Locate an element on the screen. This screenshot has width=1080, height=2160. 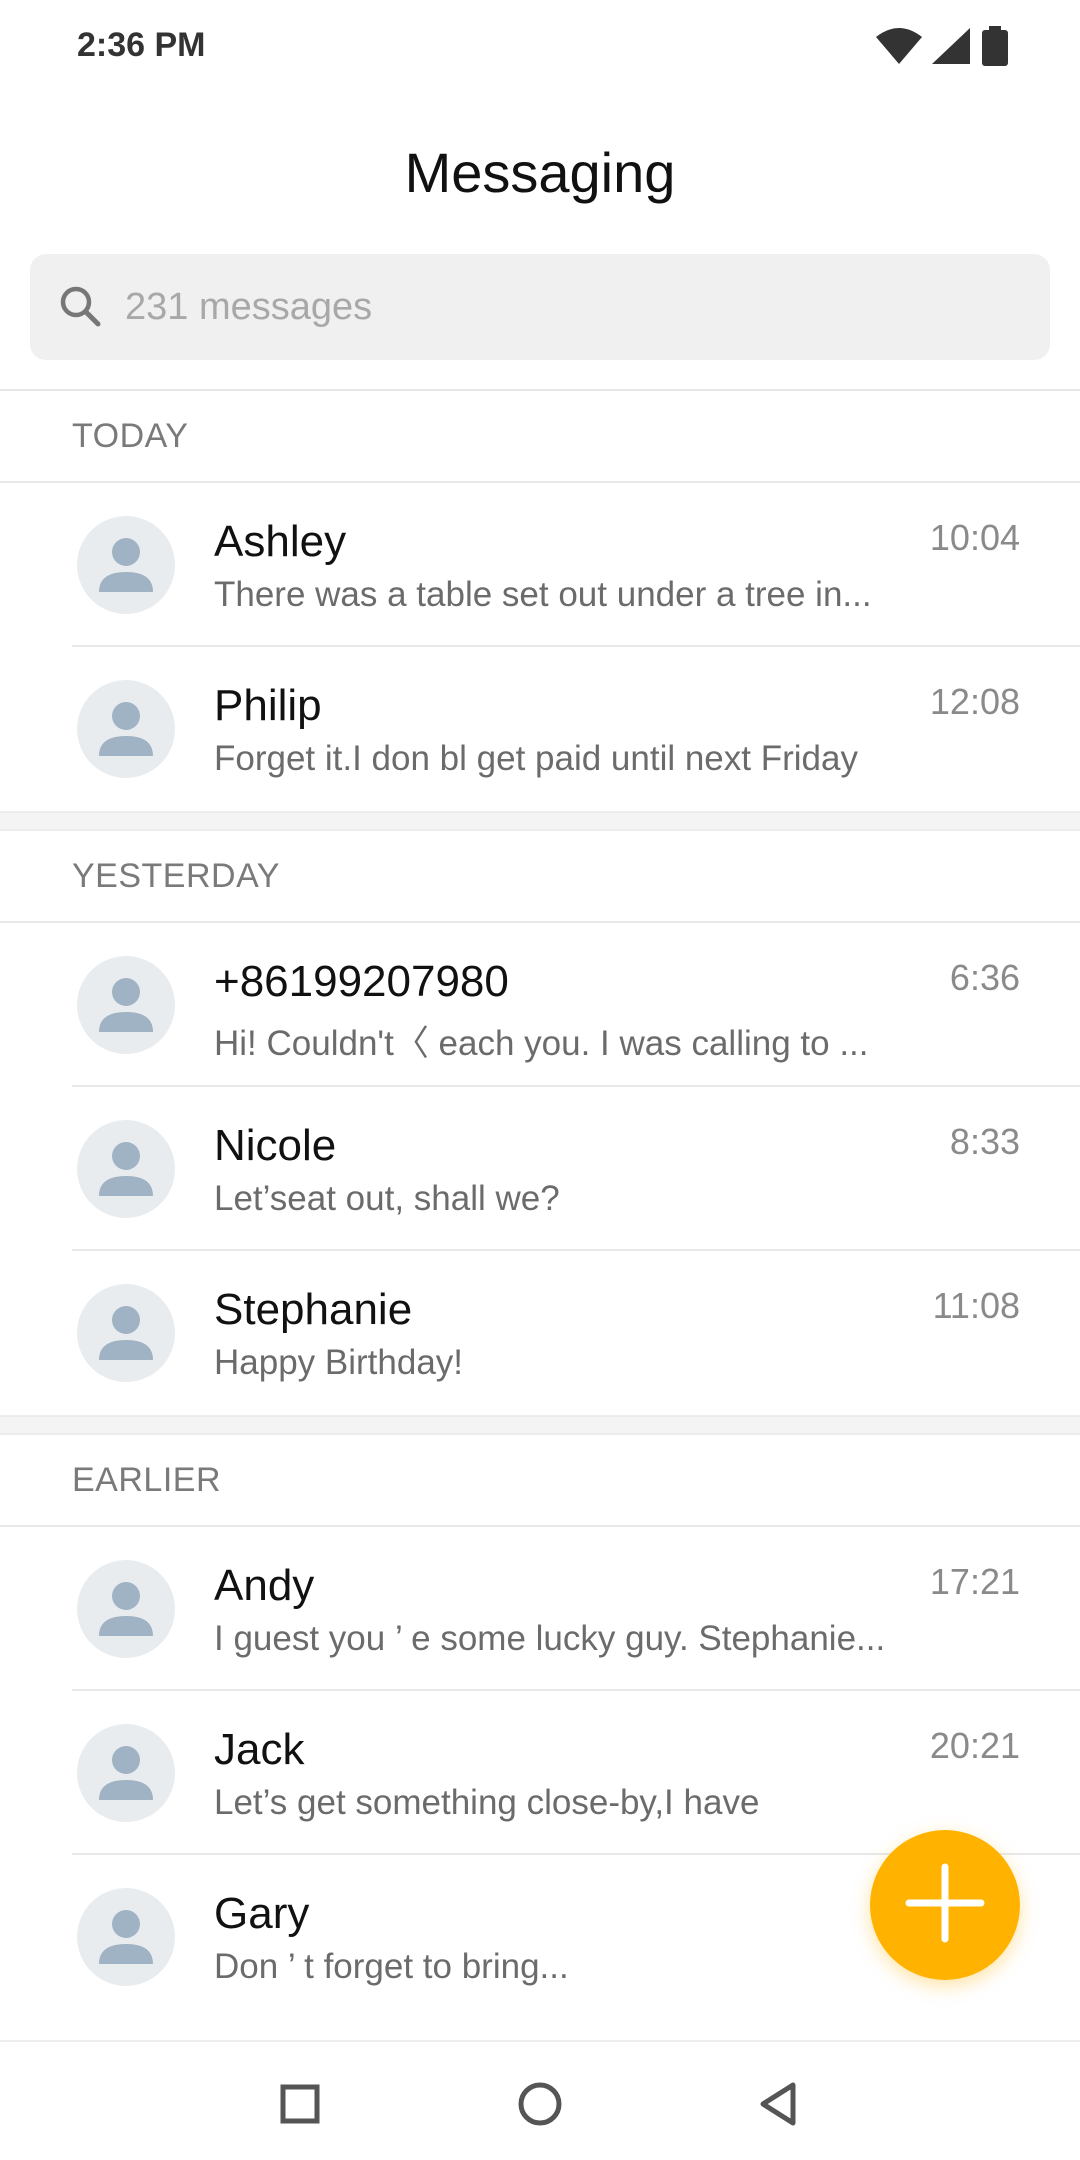
contact-name: +86199207980 is located at coordinates (361, 981).